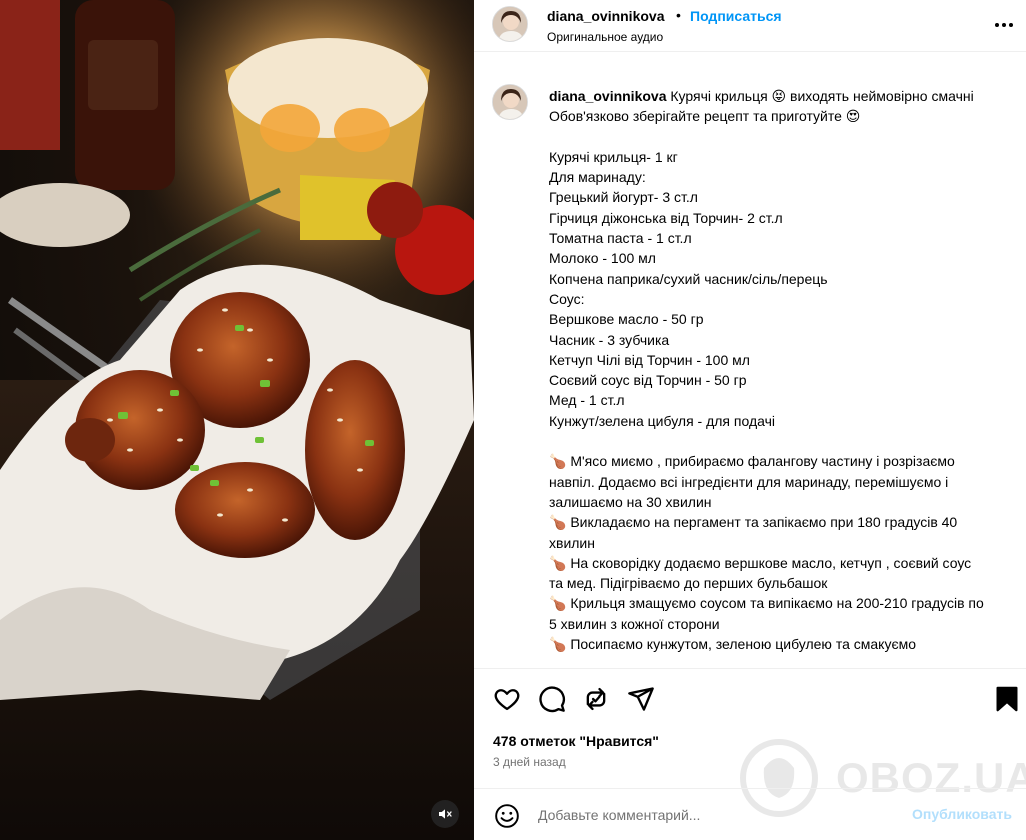 This screenshot has height=840, width=1026. Describe the element at coordinates (662, 420) in the screenshot. I see `caption-line: Кунжут/зелена цибуля - для подачі` at that location.